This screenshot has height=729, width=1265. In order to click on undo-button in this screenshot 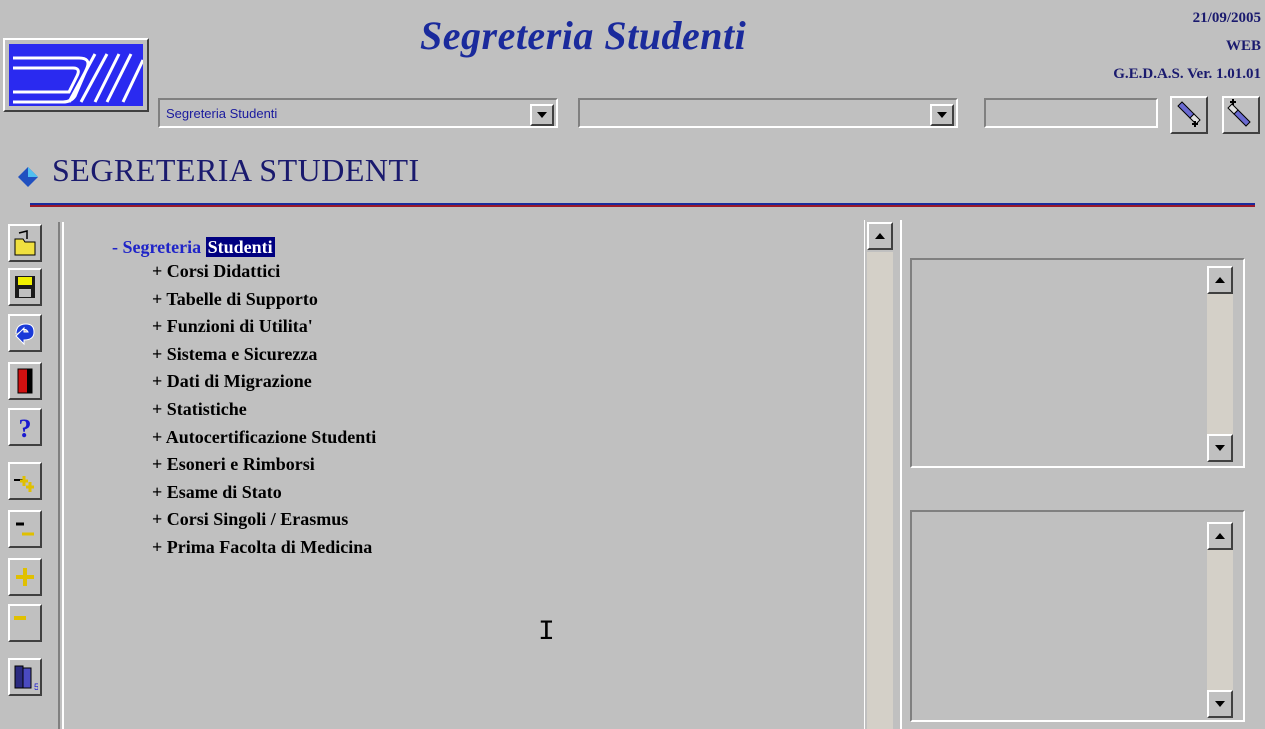, I will do `click(25, 333)`.